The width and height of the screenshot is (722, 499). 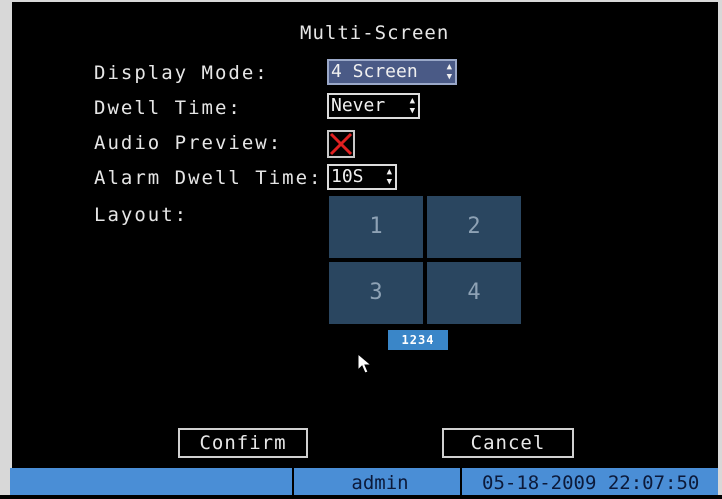 What do you see at coordinates (376, 227) in the screenshot?
I see `layout-cell-1: 1` at bounding box center [376, 227].